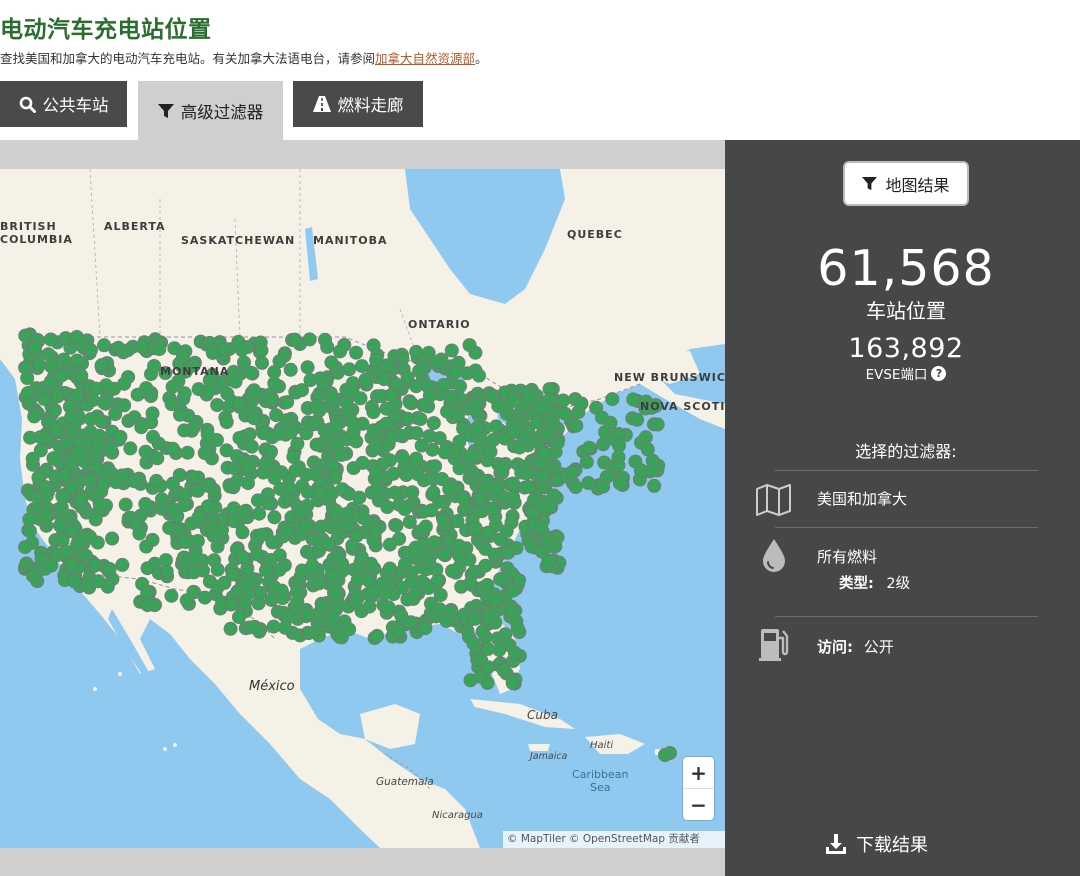 Image resolution: width=1080 pixels, height=876 pixels. I want to click on natural-resources-canada-link: 加拿大自然资源部, so click(425, 58).